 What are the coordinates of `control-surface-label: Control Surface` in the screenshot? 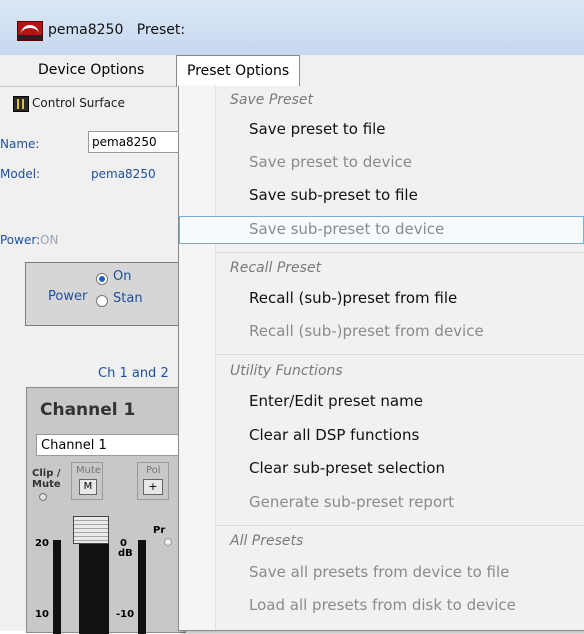 It's located at (78, 103).